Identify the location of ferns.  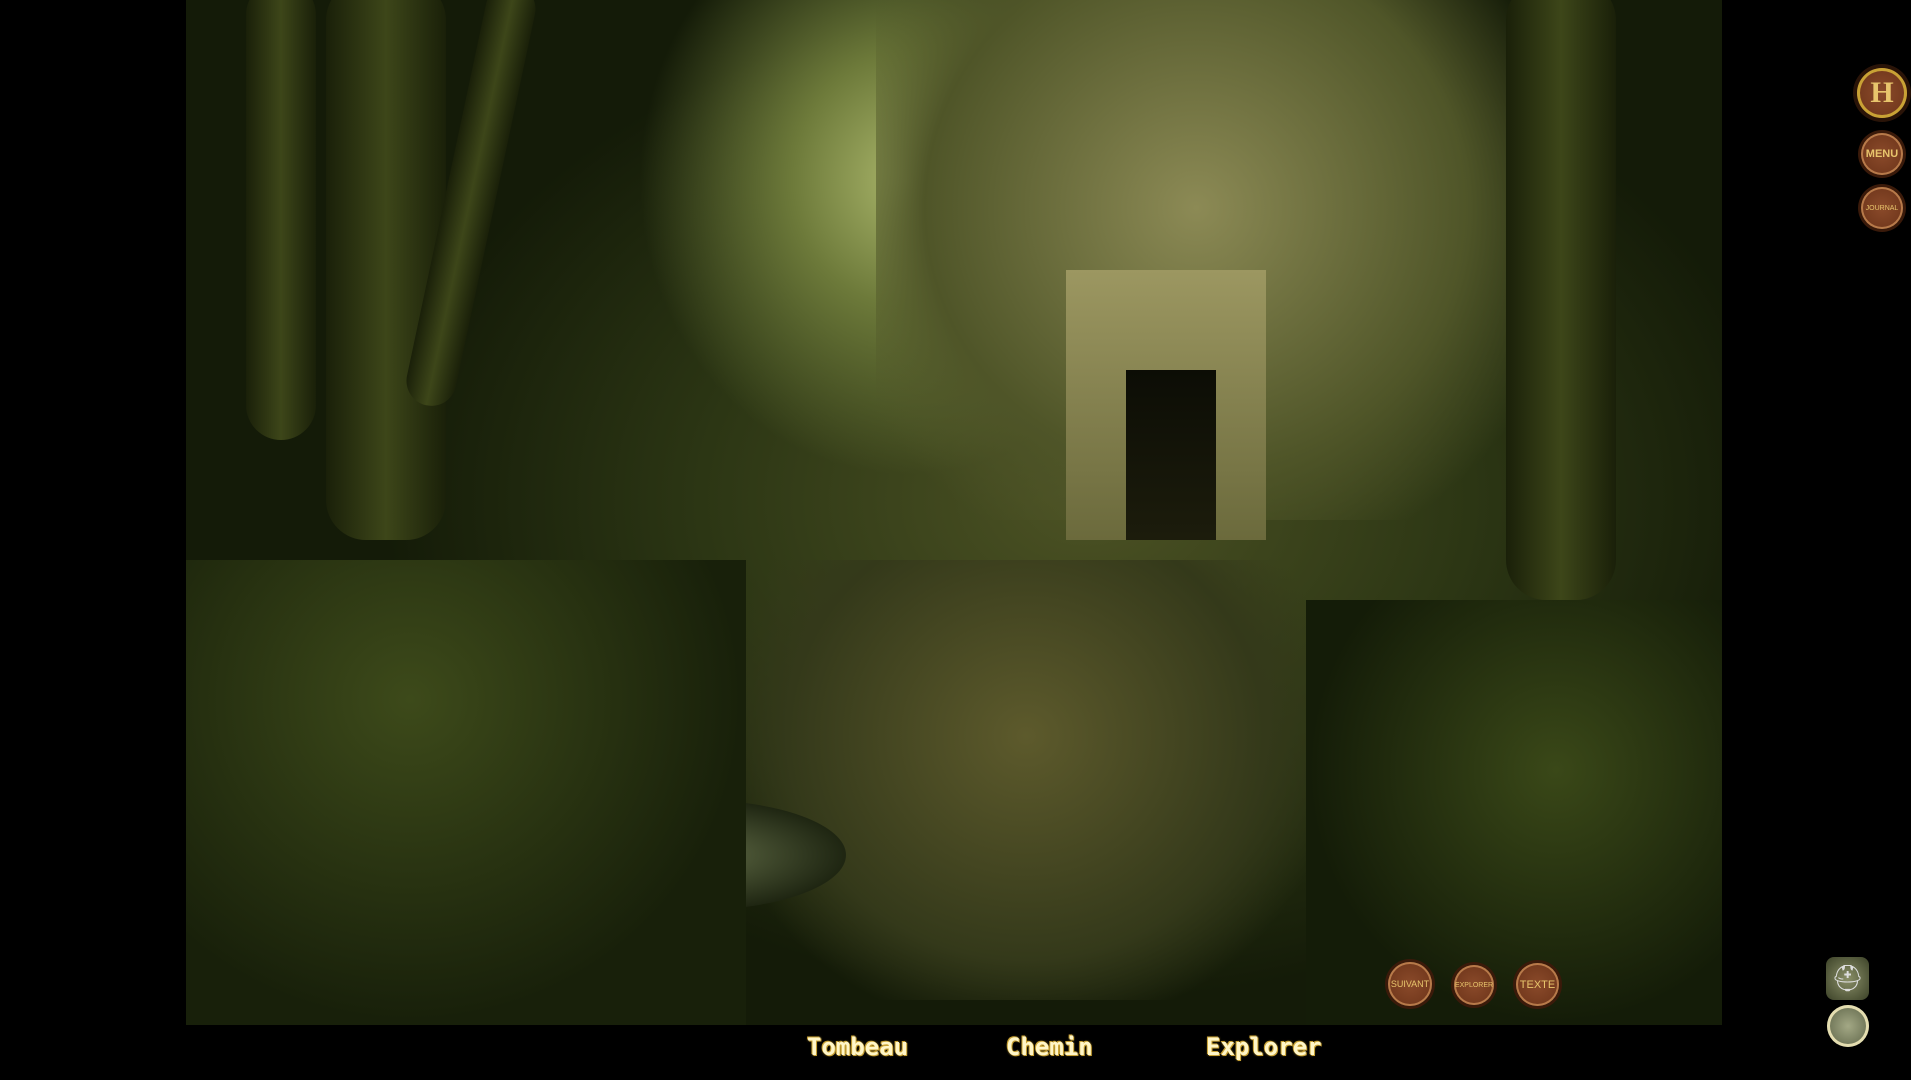
(1514, 812).